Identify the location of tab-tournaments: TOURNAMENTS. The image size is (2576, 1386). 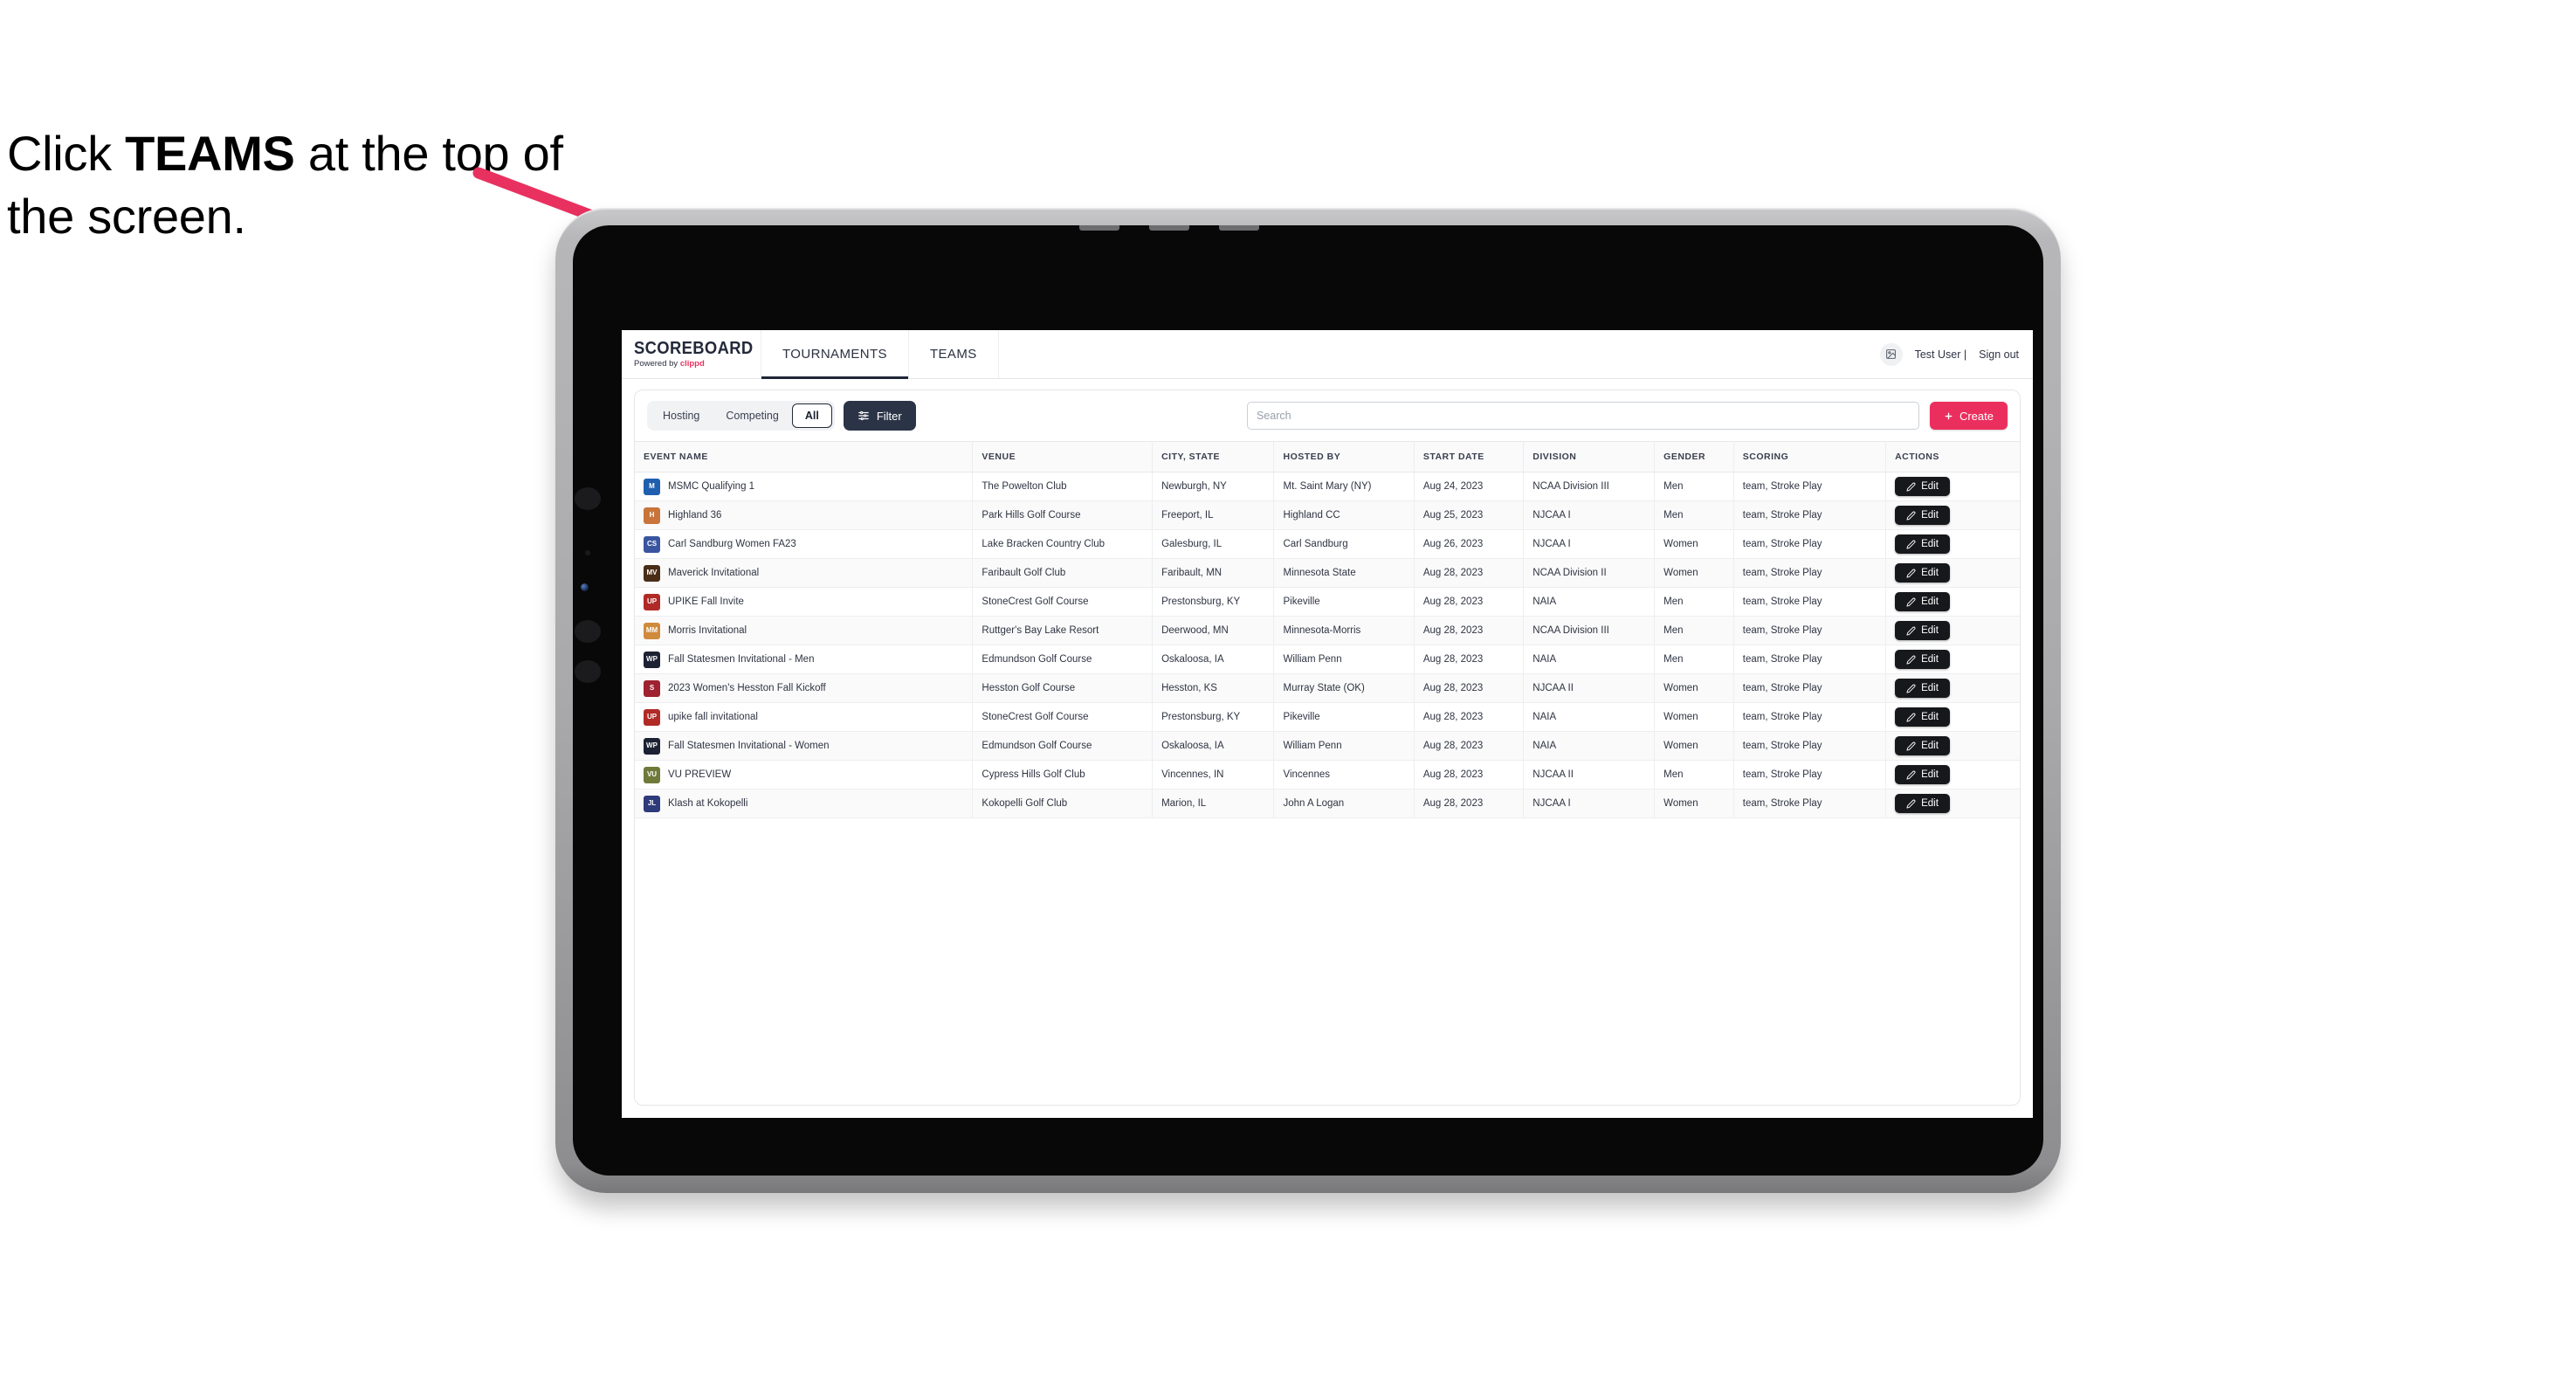
(835, 354).